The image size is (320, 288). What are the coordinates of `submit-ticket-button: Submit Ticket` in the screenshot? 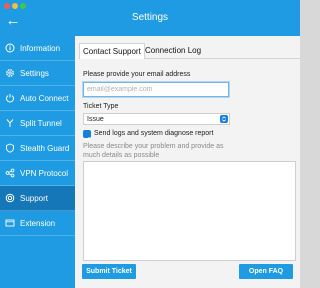 It's located at (109, 271).